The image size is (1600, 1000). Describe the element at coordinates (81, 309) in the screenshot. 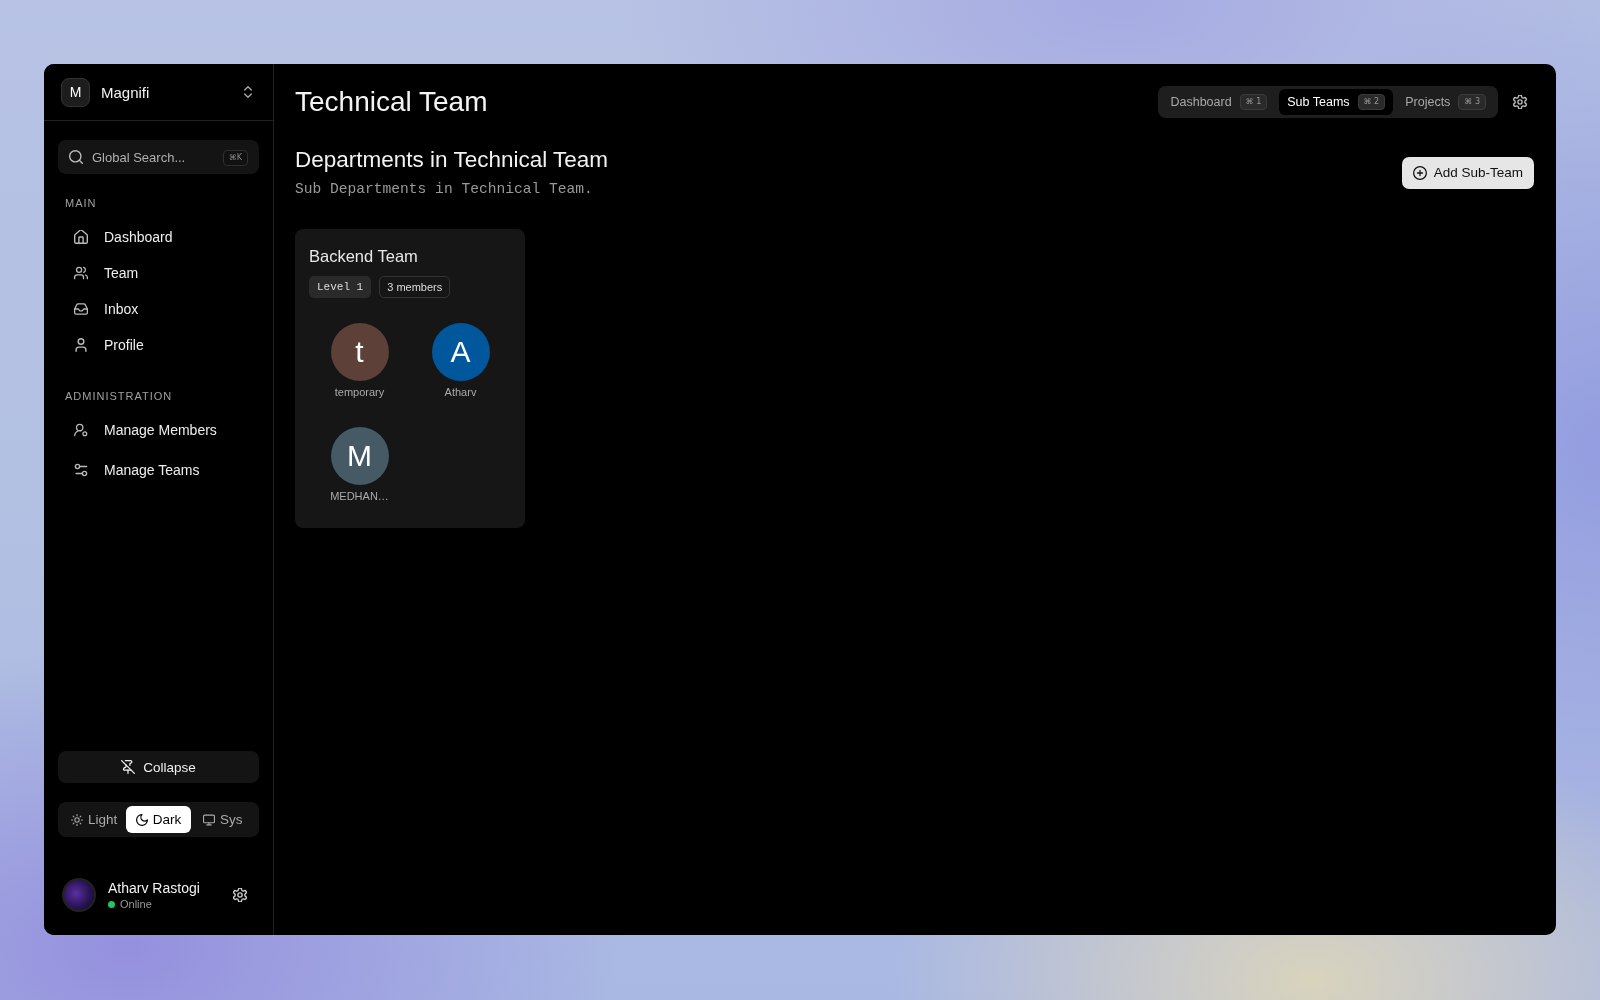

I see `inbox-icon` at that location.